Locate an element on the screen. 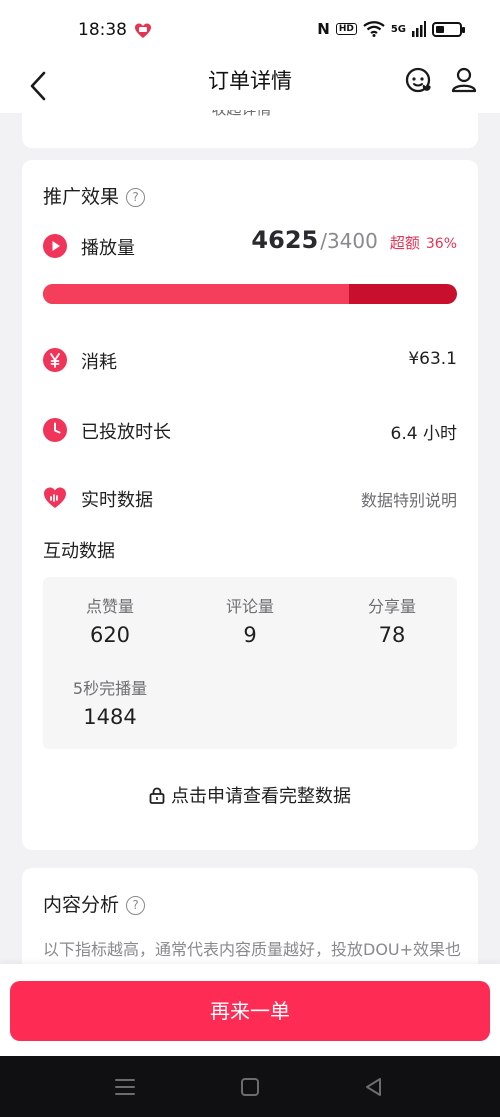 This screenshot has width=500, height=1117. play-icon is located at coordinates (55, 246).